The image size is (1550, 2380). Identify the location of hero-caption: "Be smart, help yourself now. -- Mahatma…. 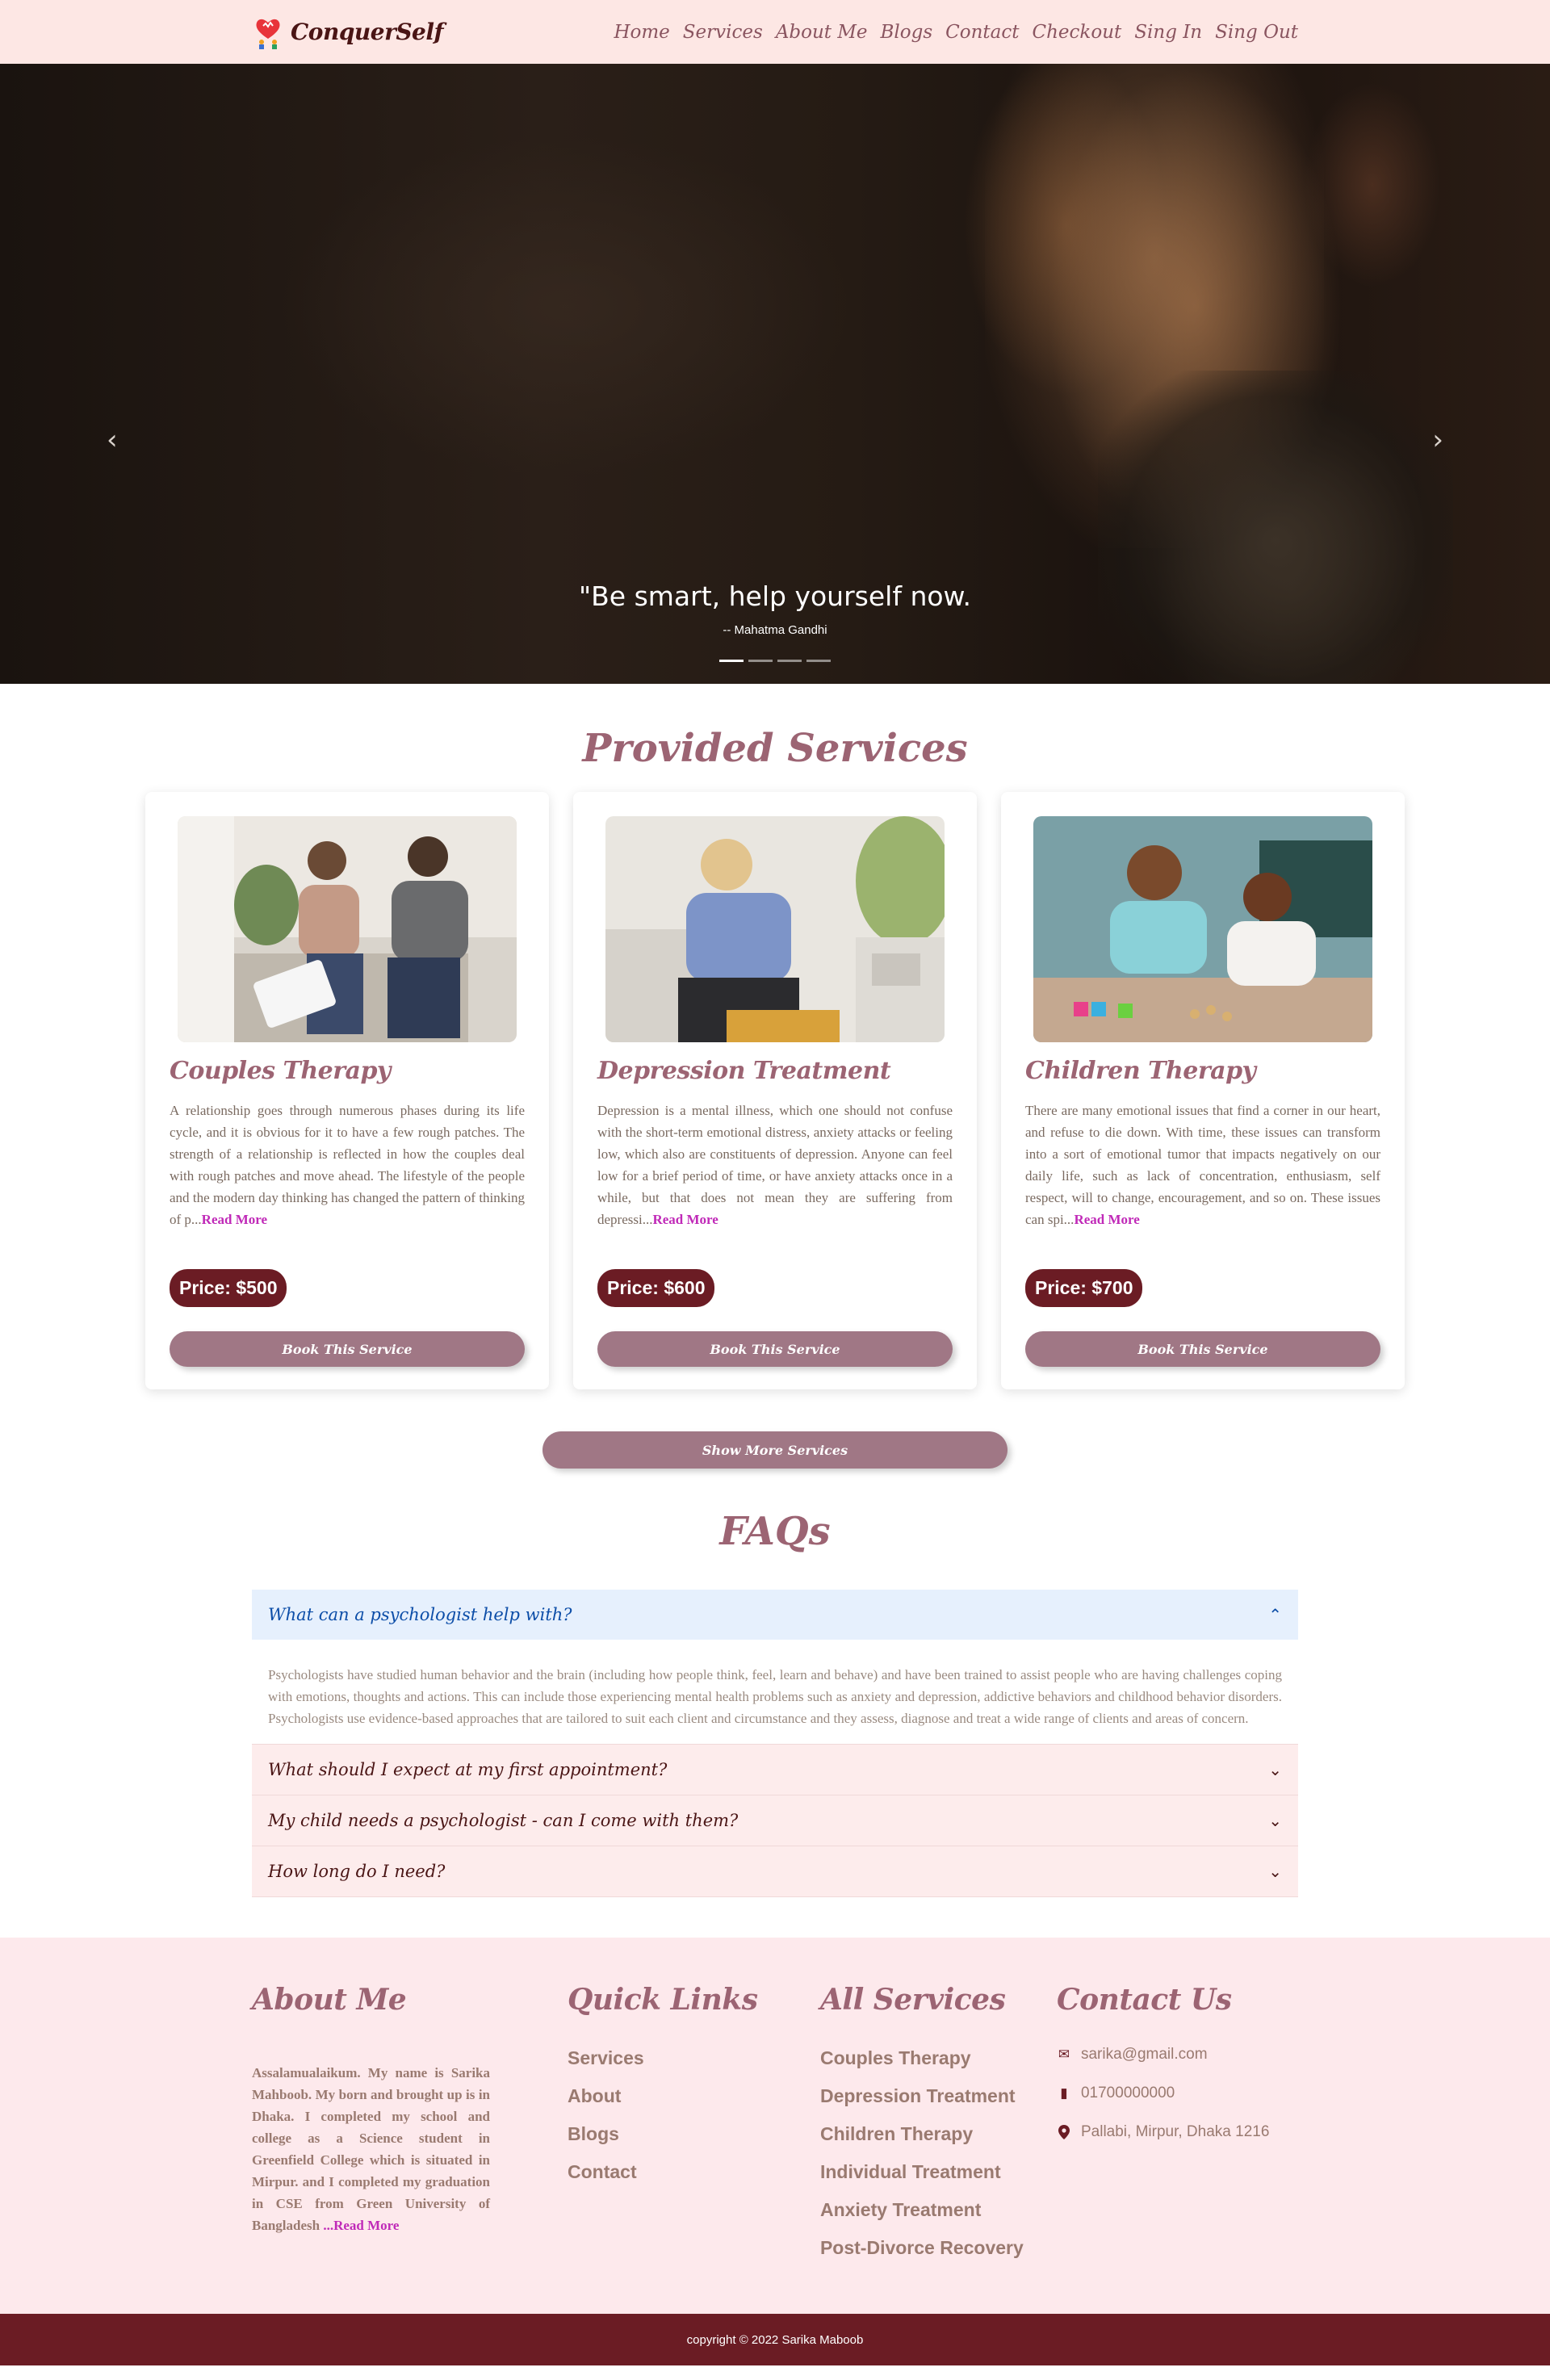
(775, 608).